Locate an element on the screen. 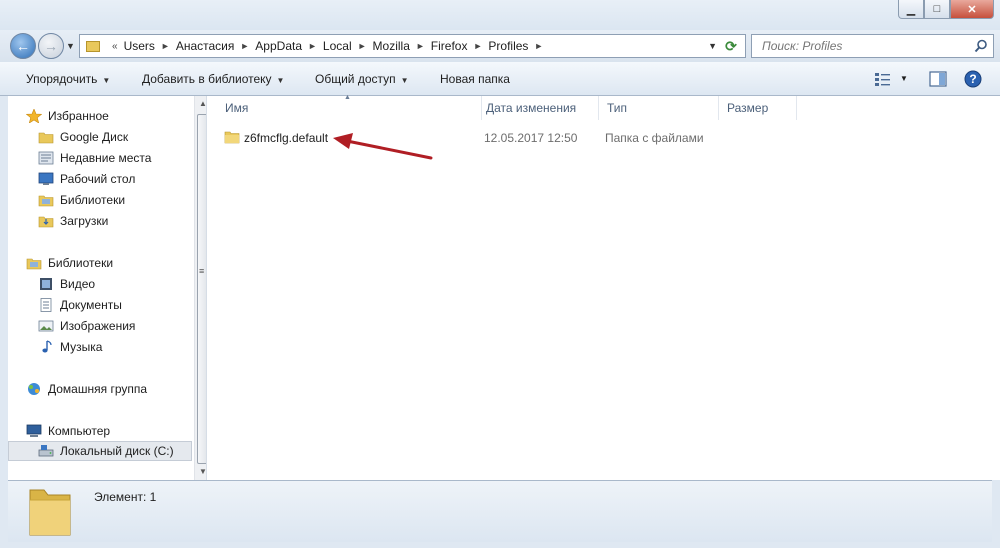  column-name-label: Имя is located at coordinates (237, 108).